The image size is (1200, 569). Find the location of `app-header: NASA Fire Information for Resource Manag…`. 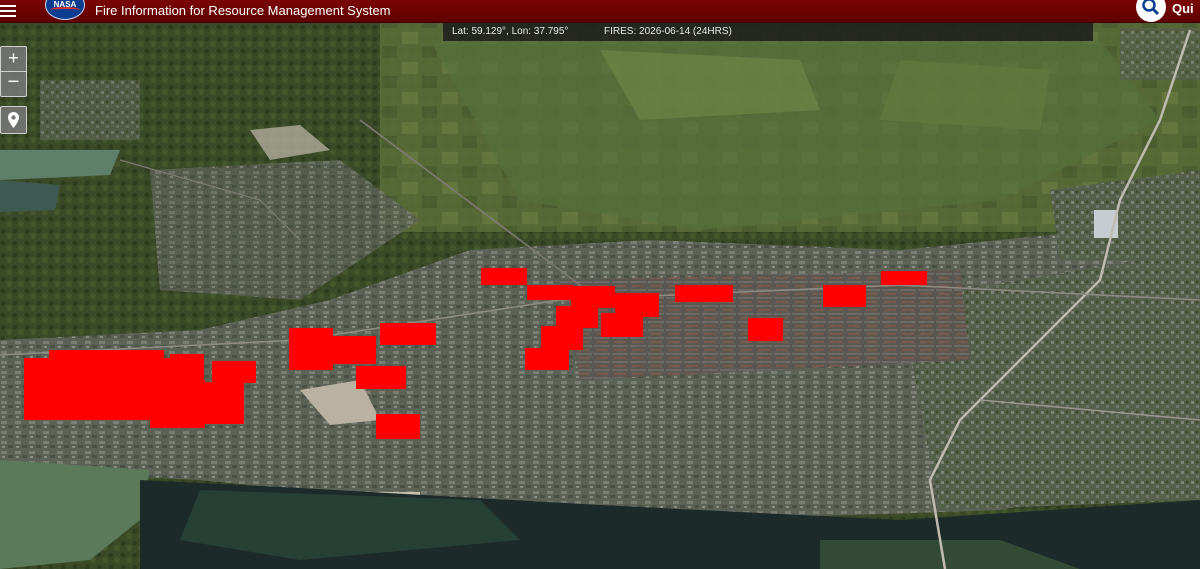

app-header: NASA Fire Information for Resource Manag… is located at coordinates (600, 11).